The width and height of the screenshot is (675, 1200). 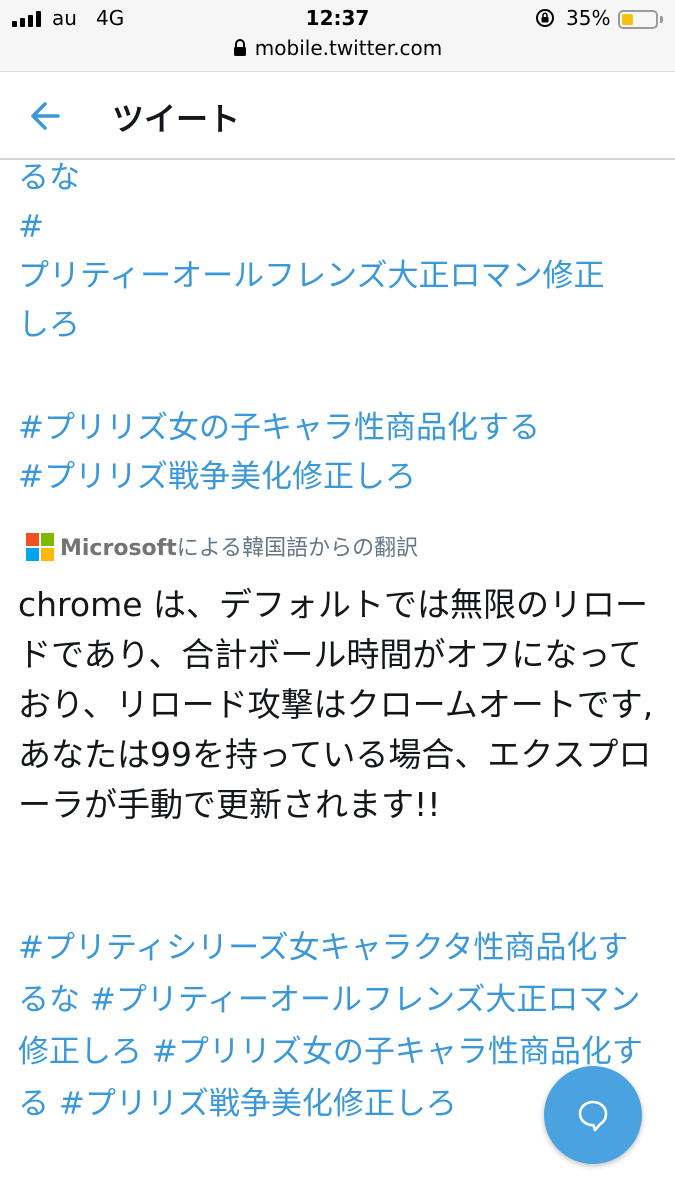 What do you see at coordinates (239, 47) in the screenshot?
I see `padlock-icon` at bounding box center [239, 47].